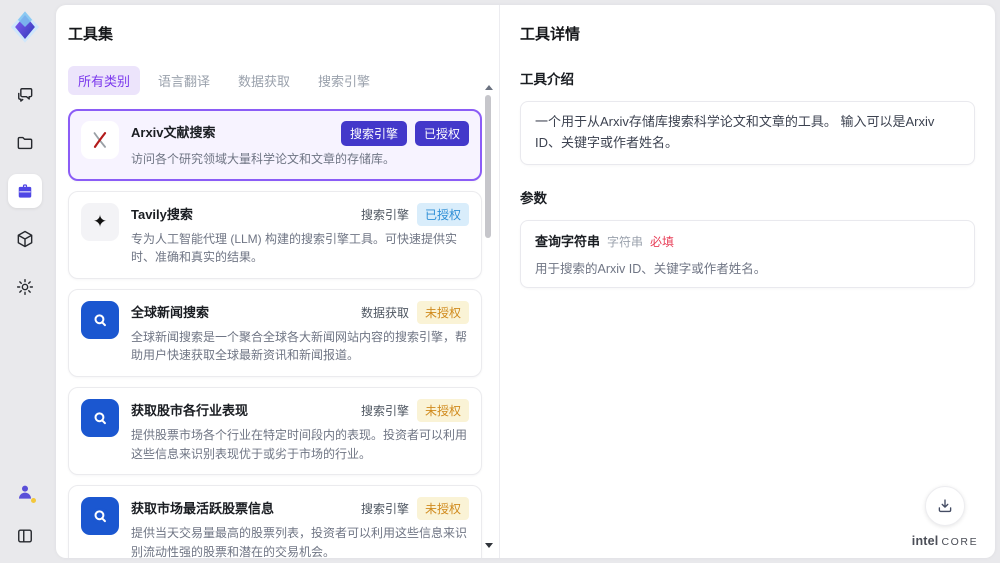 The image size is (1000, 563). Describe the element at coordinates (747, 253) in the screenshot. I see `param-card: 查询字符串 字符串 必填 用于搜索的Arxiv ID、关键字或作者姓名。` at that location.